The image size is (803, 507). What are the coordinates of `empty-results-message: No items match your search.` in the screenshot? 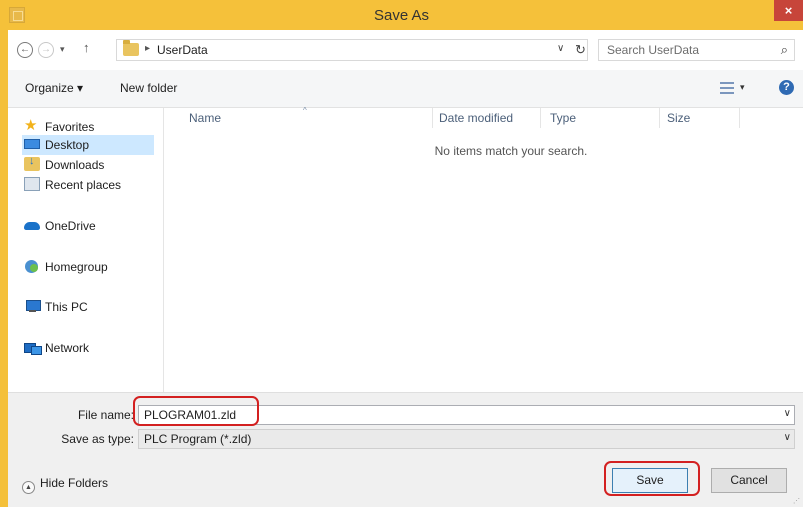 It's located at (511, 151).